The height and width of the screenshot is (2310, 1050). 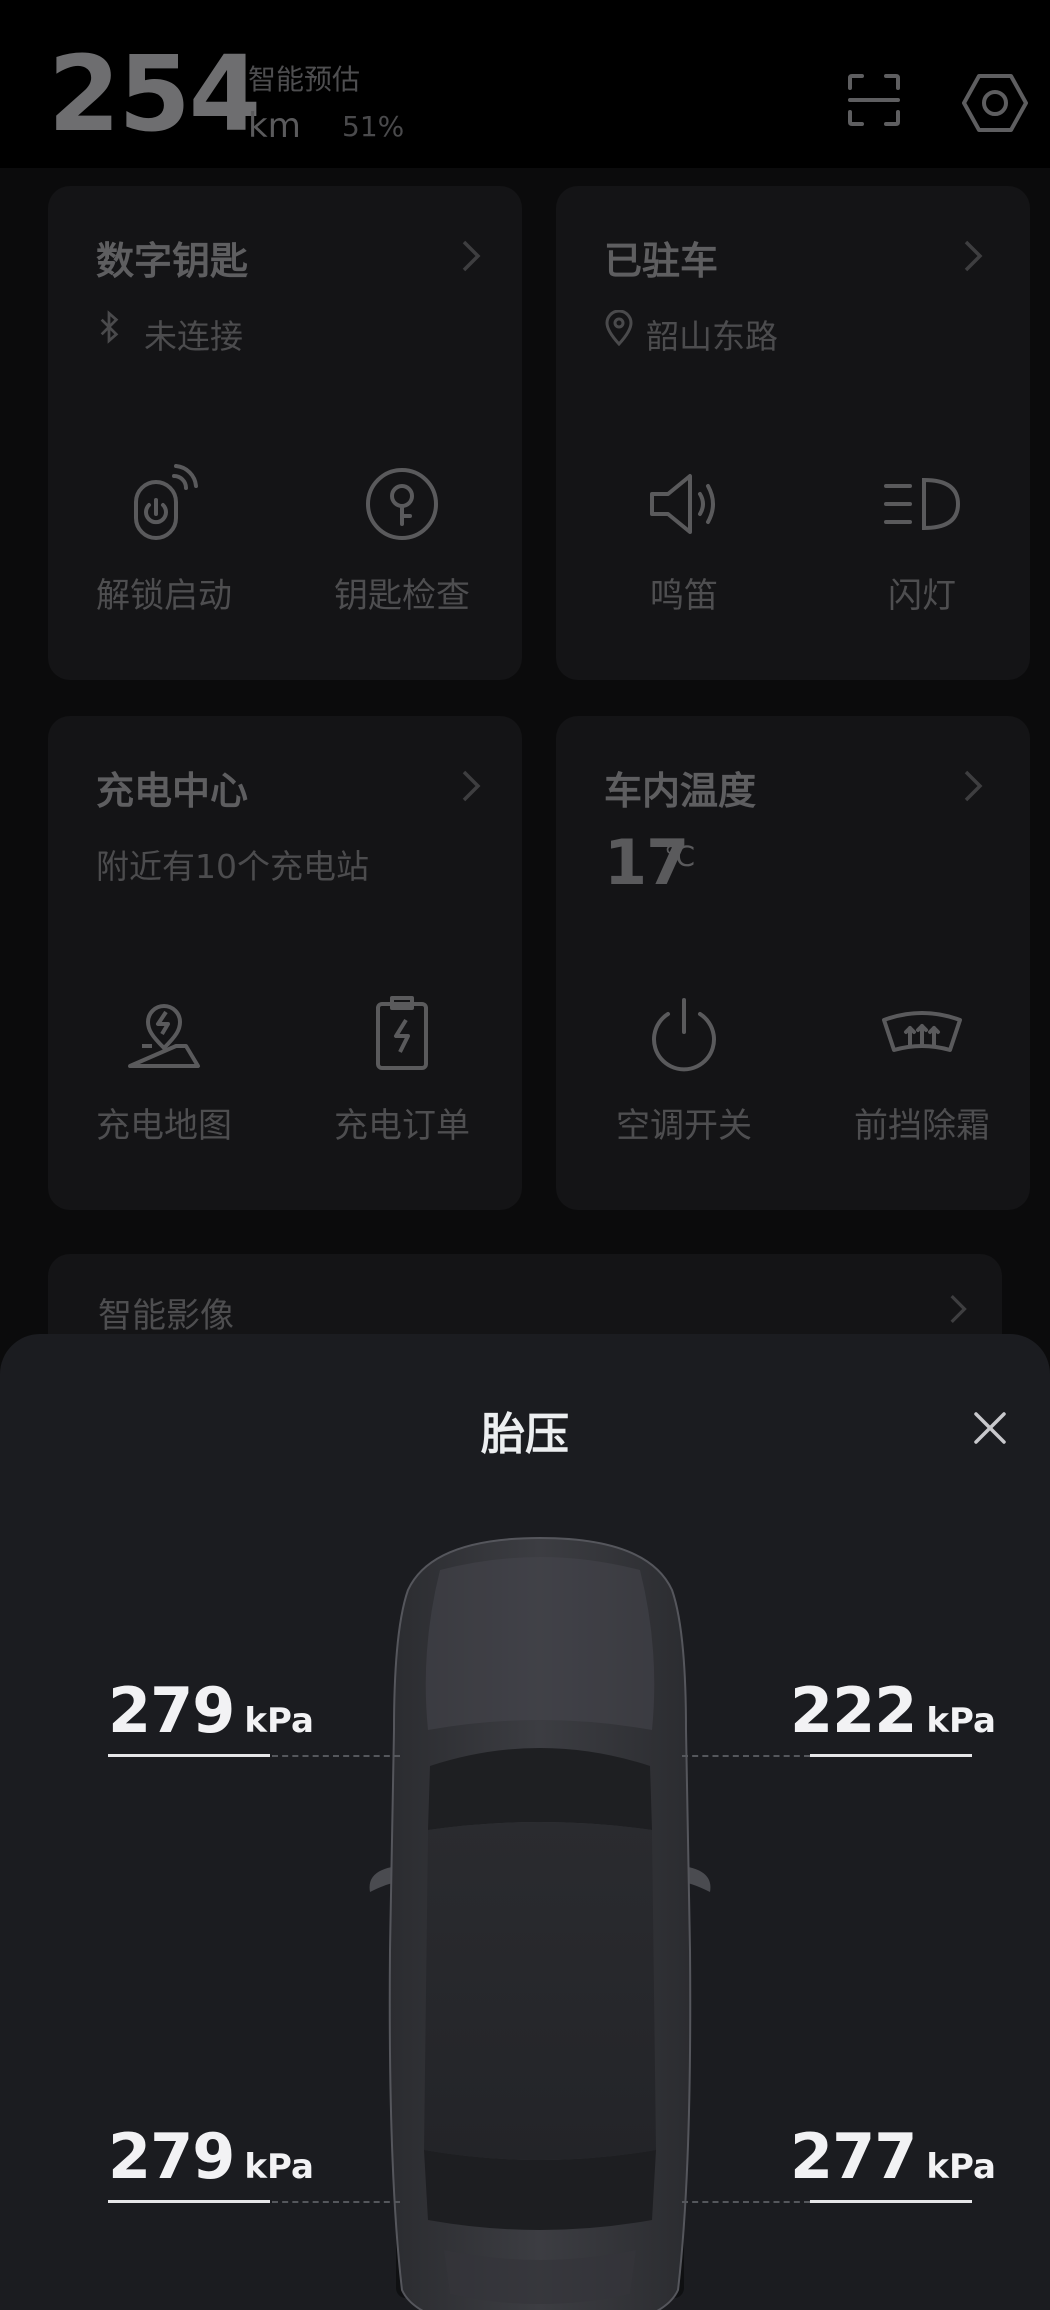 I want to click on nearby-stations-text: 附近有10个充电站, so click(x=232, y=866).